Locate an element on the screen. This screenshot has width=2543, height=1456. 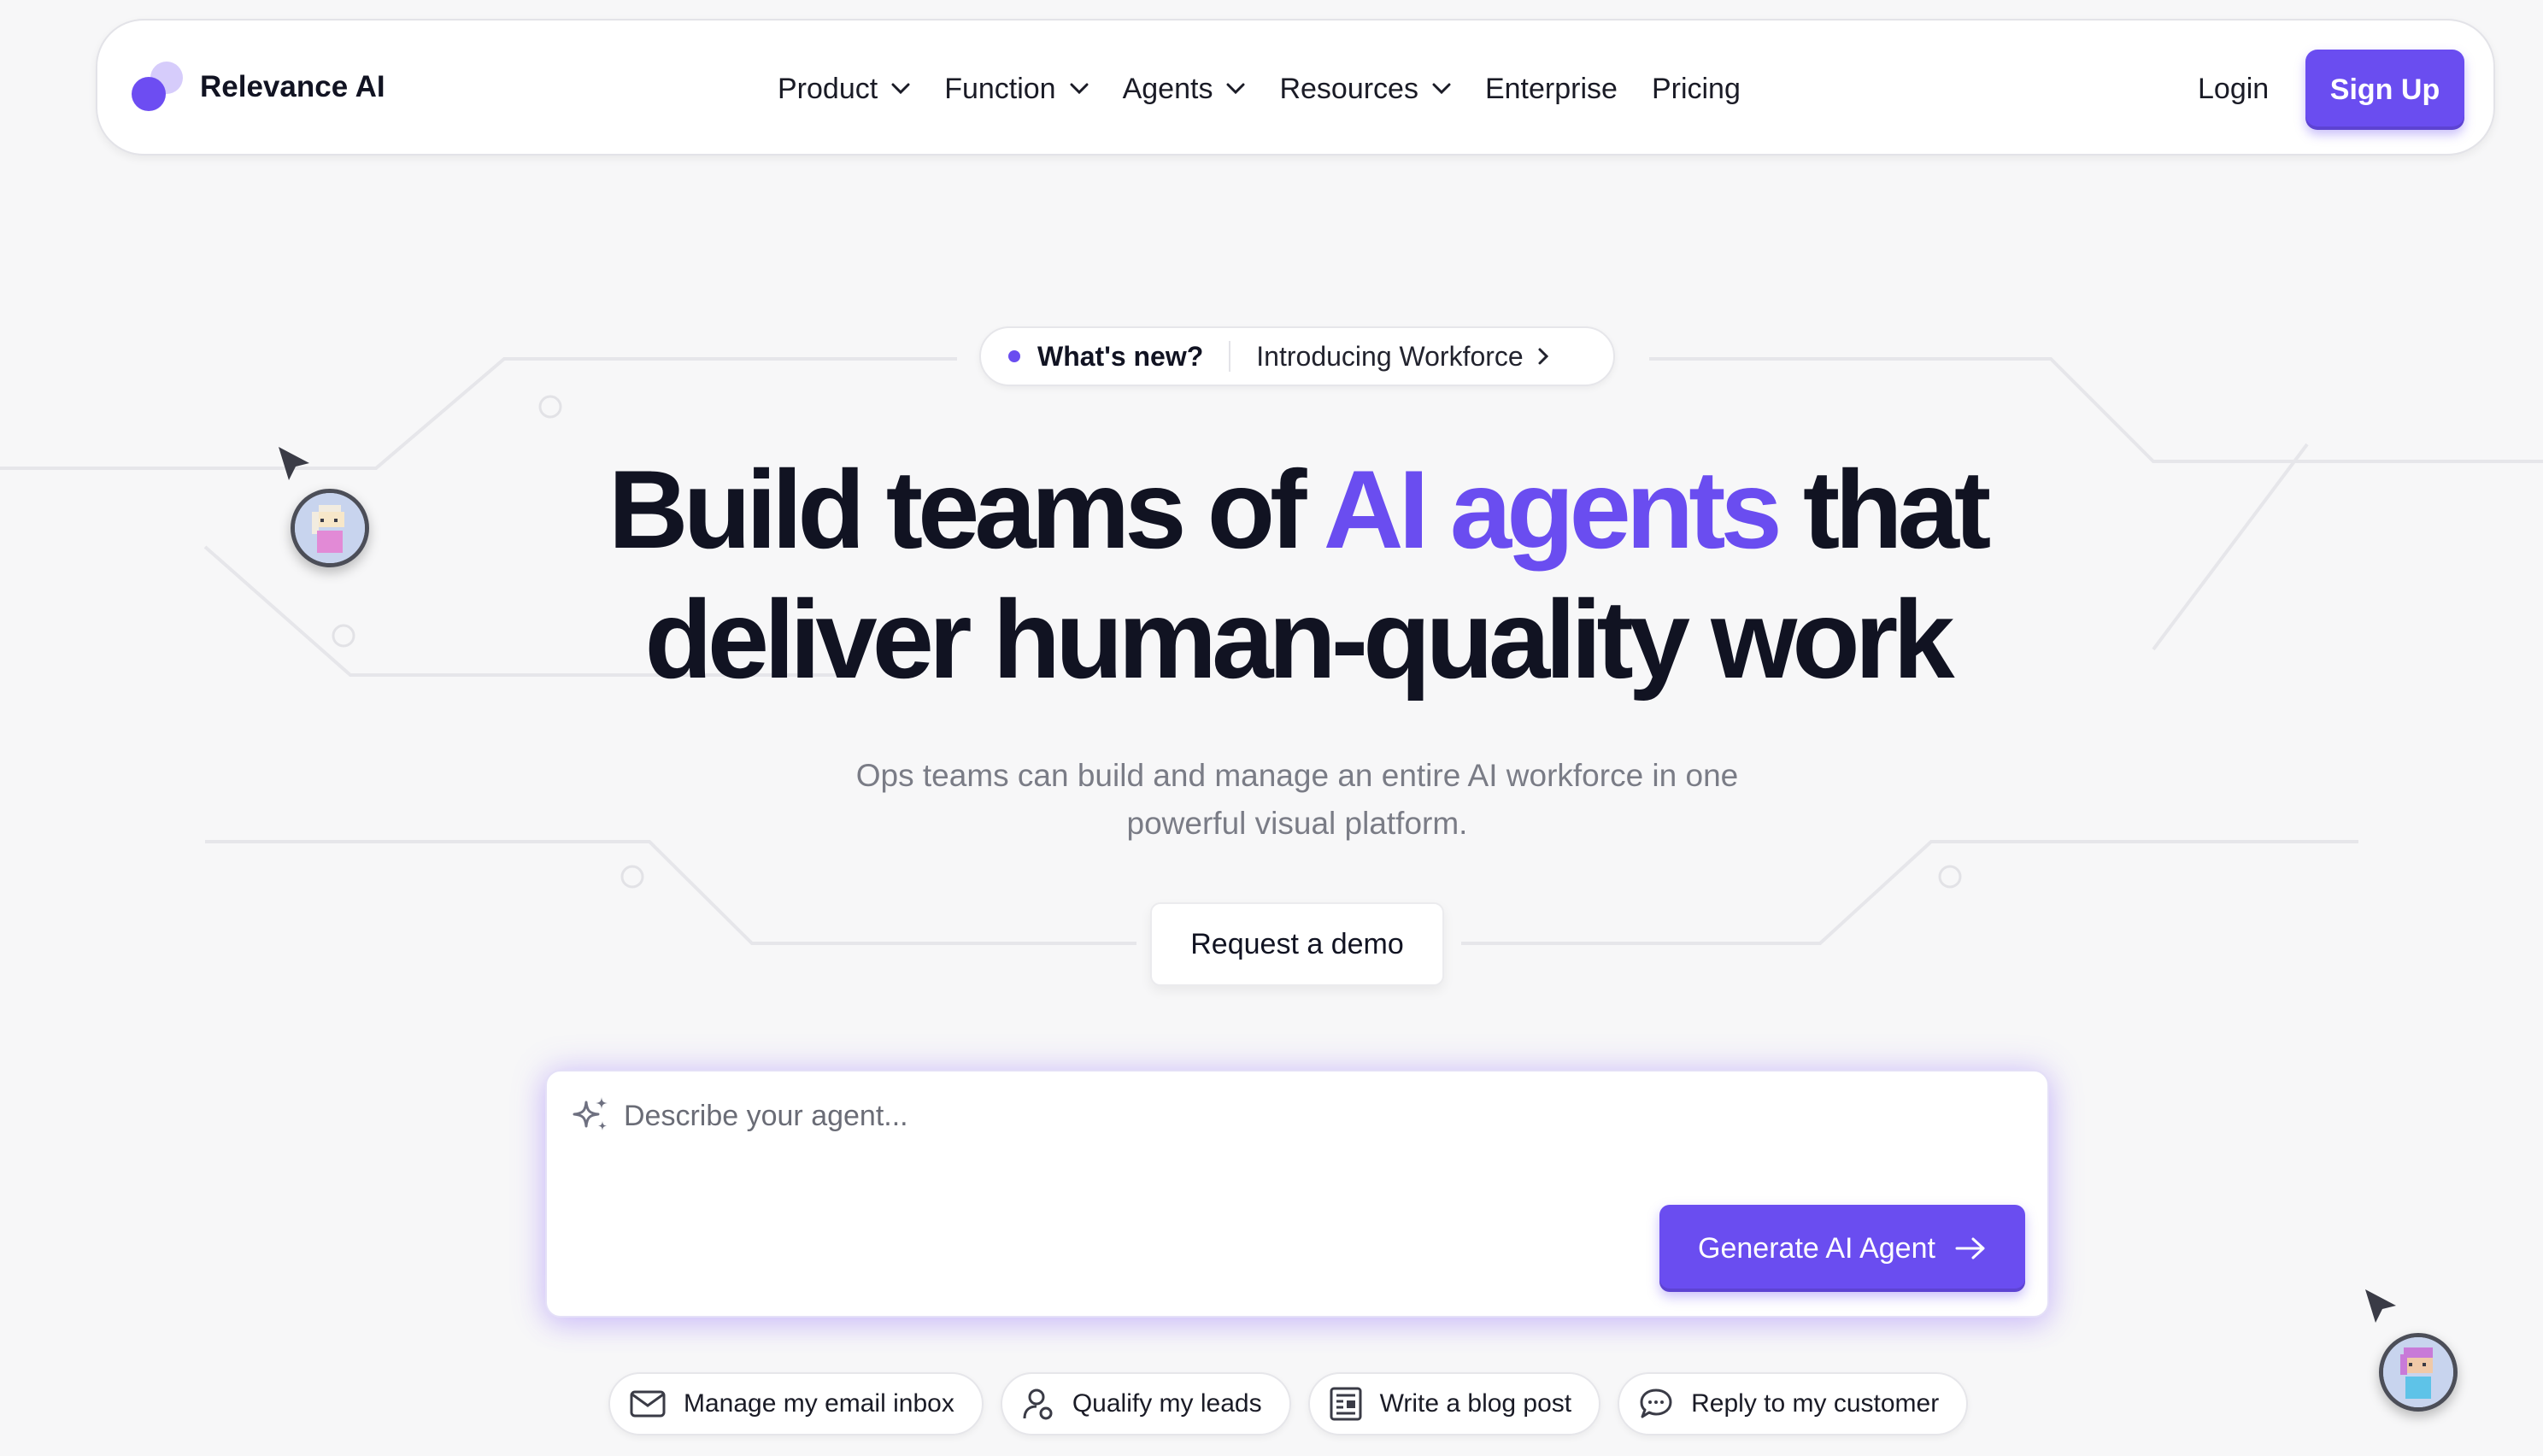
nav-item-function: Function is located at coordinates (1017, 89).